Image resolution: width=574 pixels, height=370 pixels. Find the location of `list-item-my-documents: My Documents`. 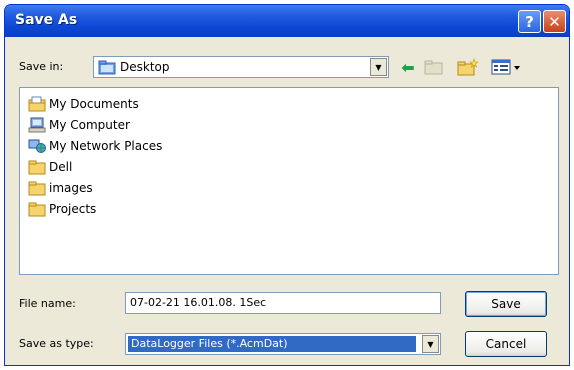

list-item-my-documents: My Documents is located at coordinates (83, 104).